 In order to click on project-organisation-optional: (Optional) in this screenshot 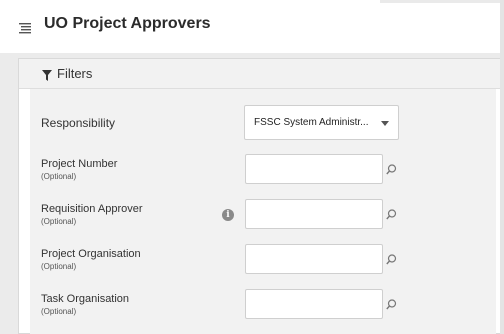, I will do `click(59, 266)`.